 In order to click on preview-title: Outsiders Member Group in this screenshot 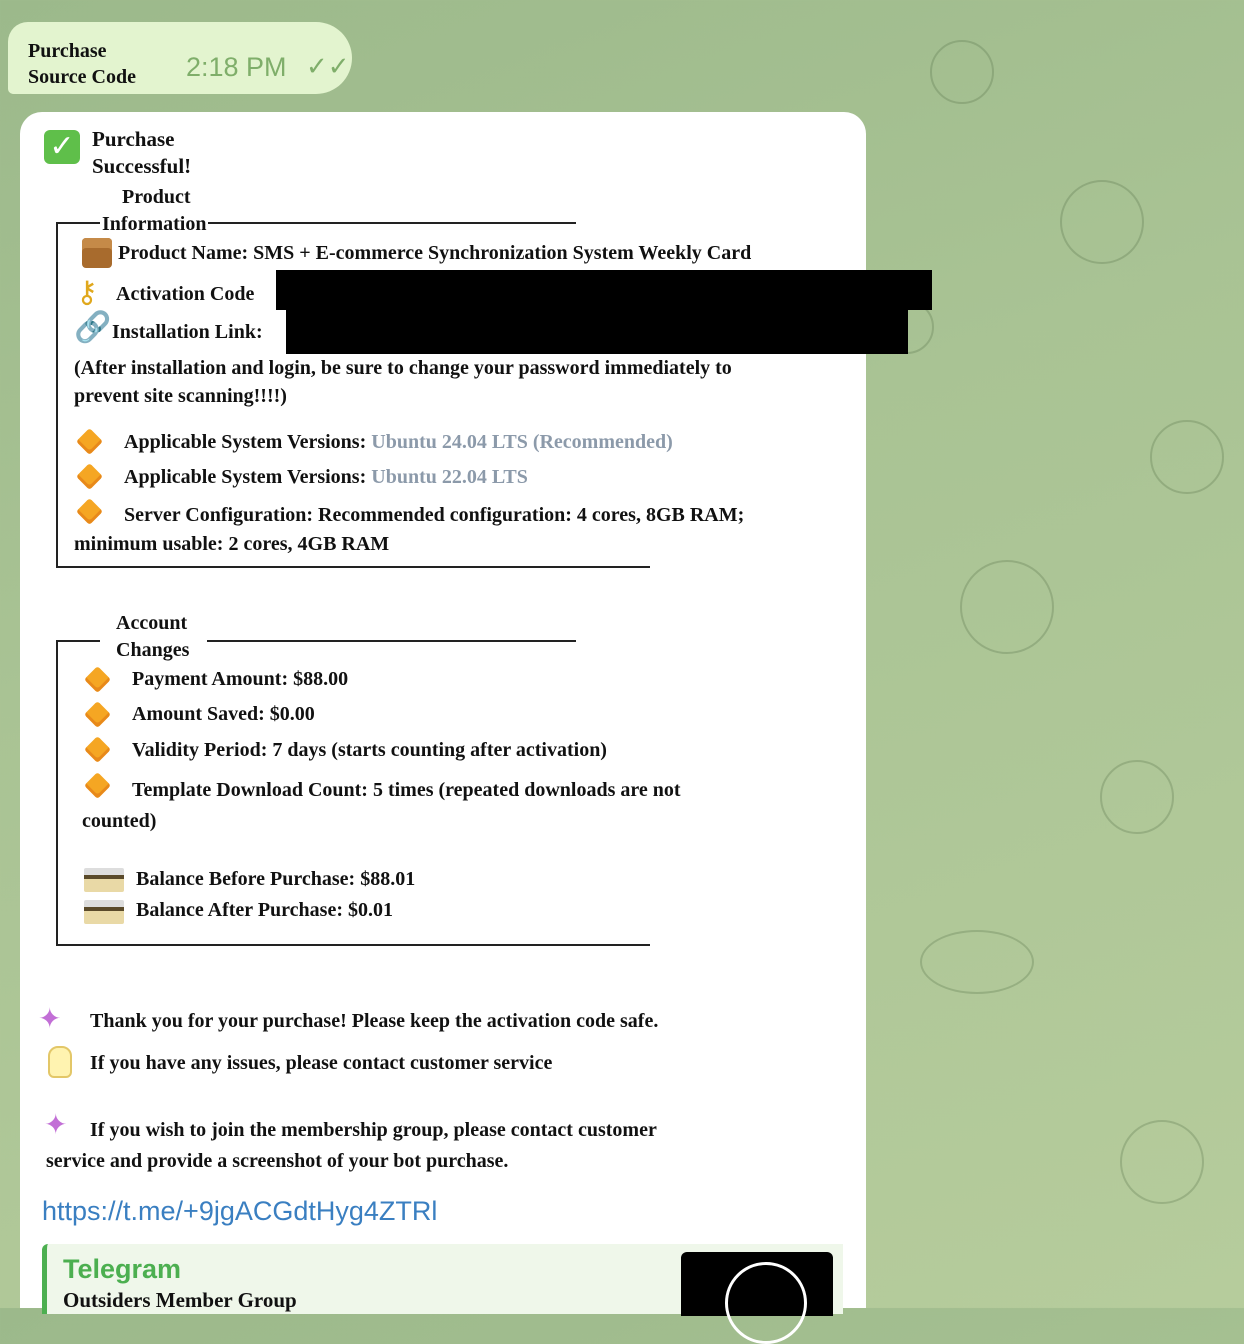, I will do `click(180, 1300)`.